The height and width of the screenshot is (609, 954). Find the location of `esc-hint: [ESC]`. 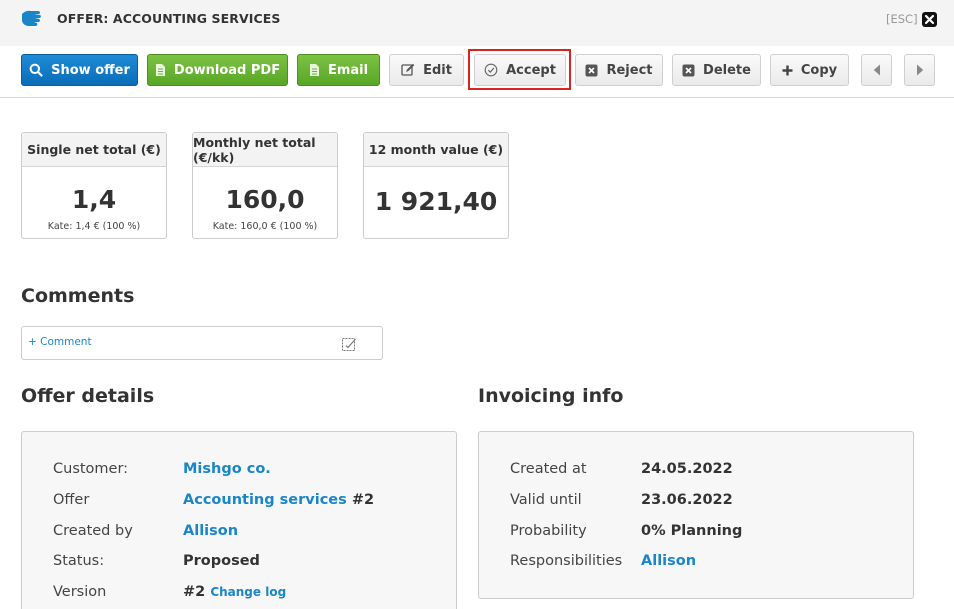

esc-hint: [ESC] is located at coordinates (902, 19).